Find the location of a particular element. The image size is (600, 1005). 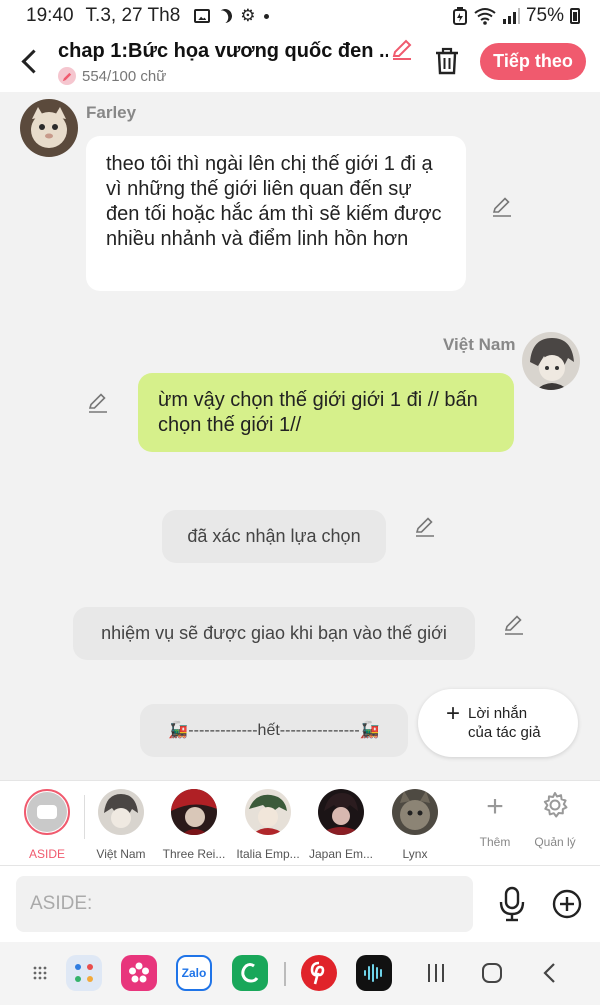

wifi-icon is located at coordinates (485, 16).